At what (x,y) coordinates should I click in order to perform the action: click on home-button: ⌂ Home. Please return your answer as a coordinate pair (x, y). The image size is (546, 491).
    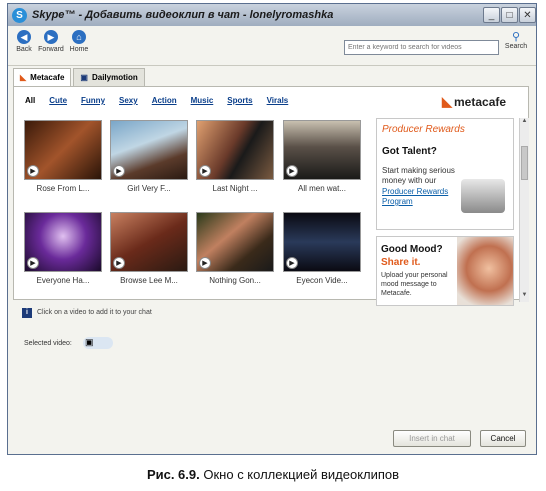
    Looking at the image, I should click on (79, 41).